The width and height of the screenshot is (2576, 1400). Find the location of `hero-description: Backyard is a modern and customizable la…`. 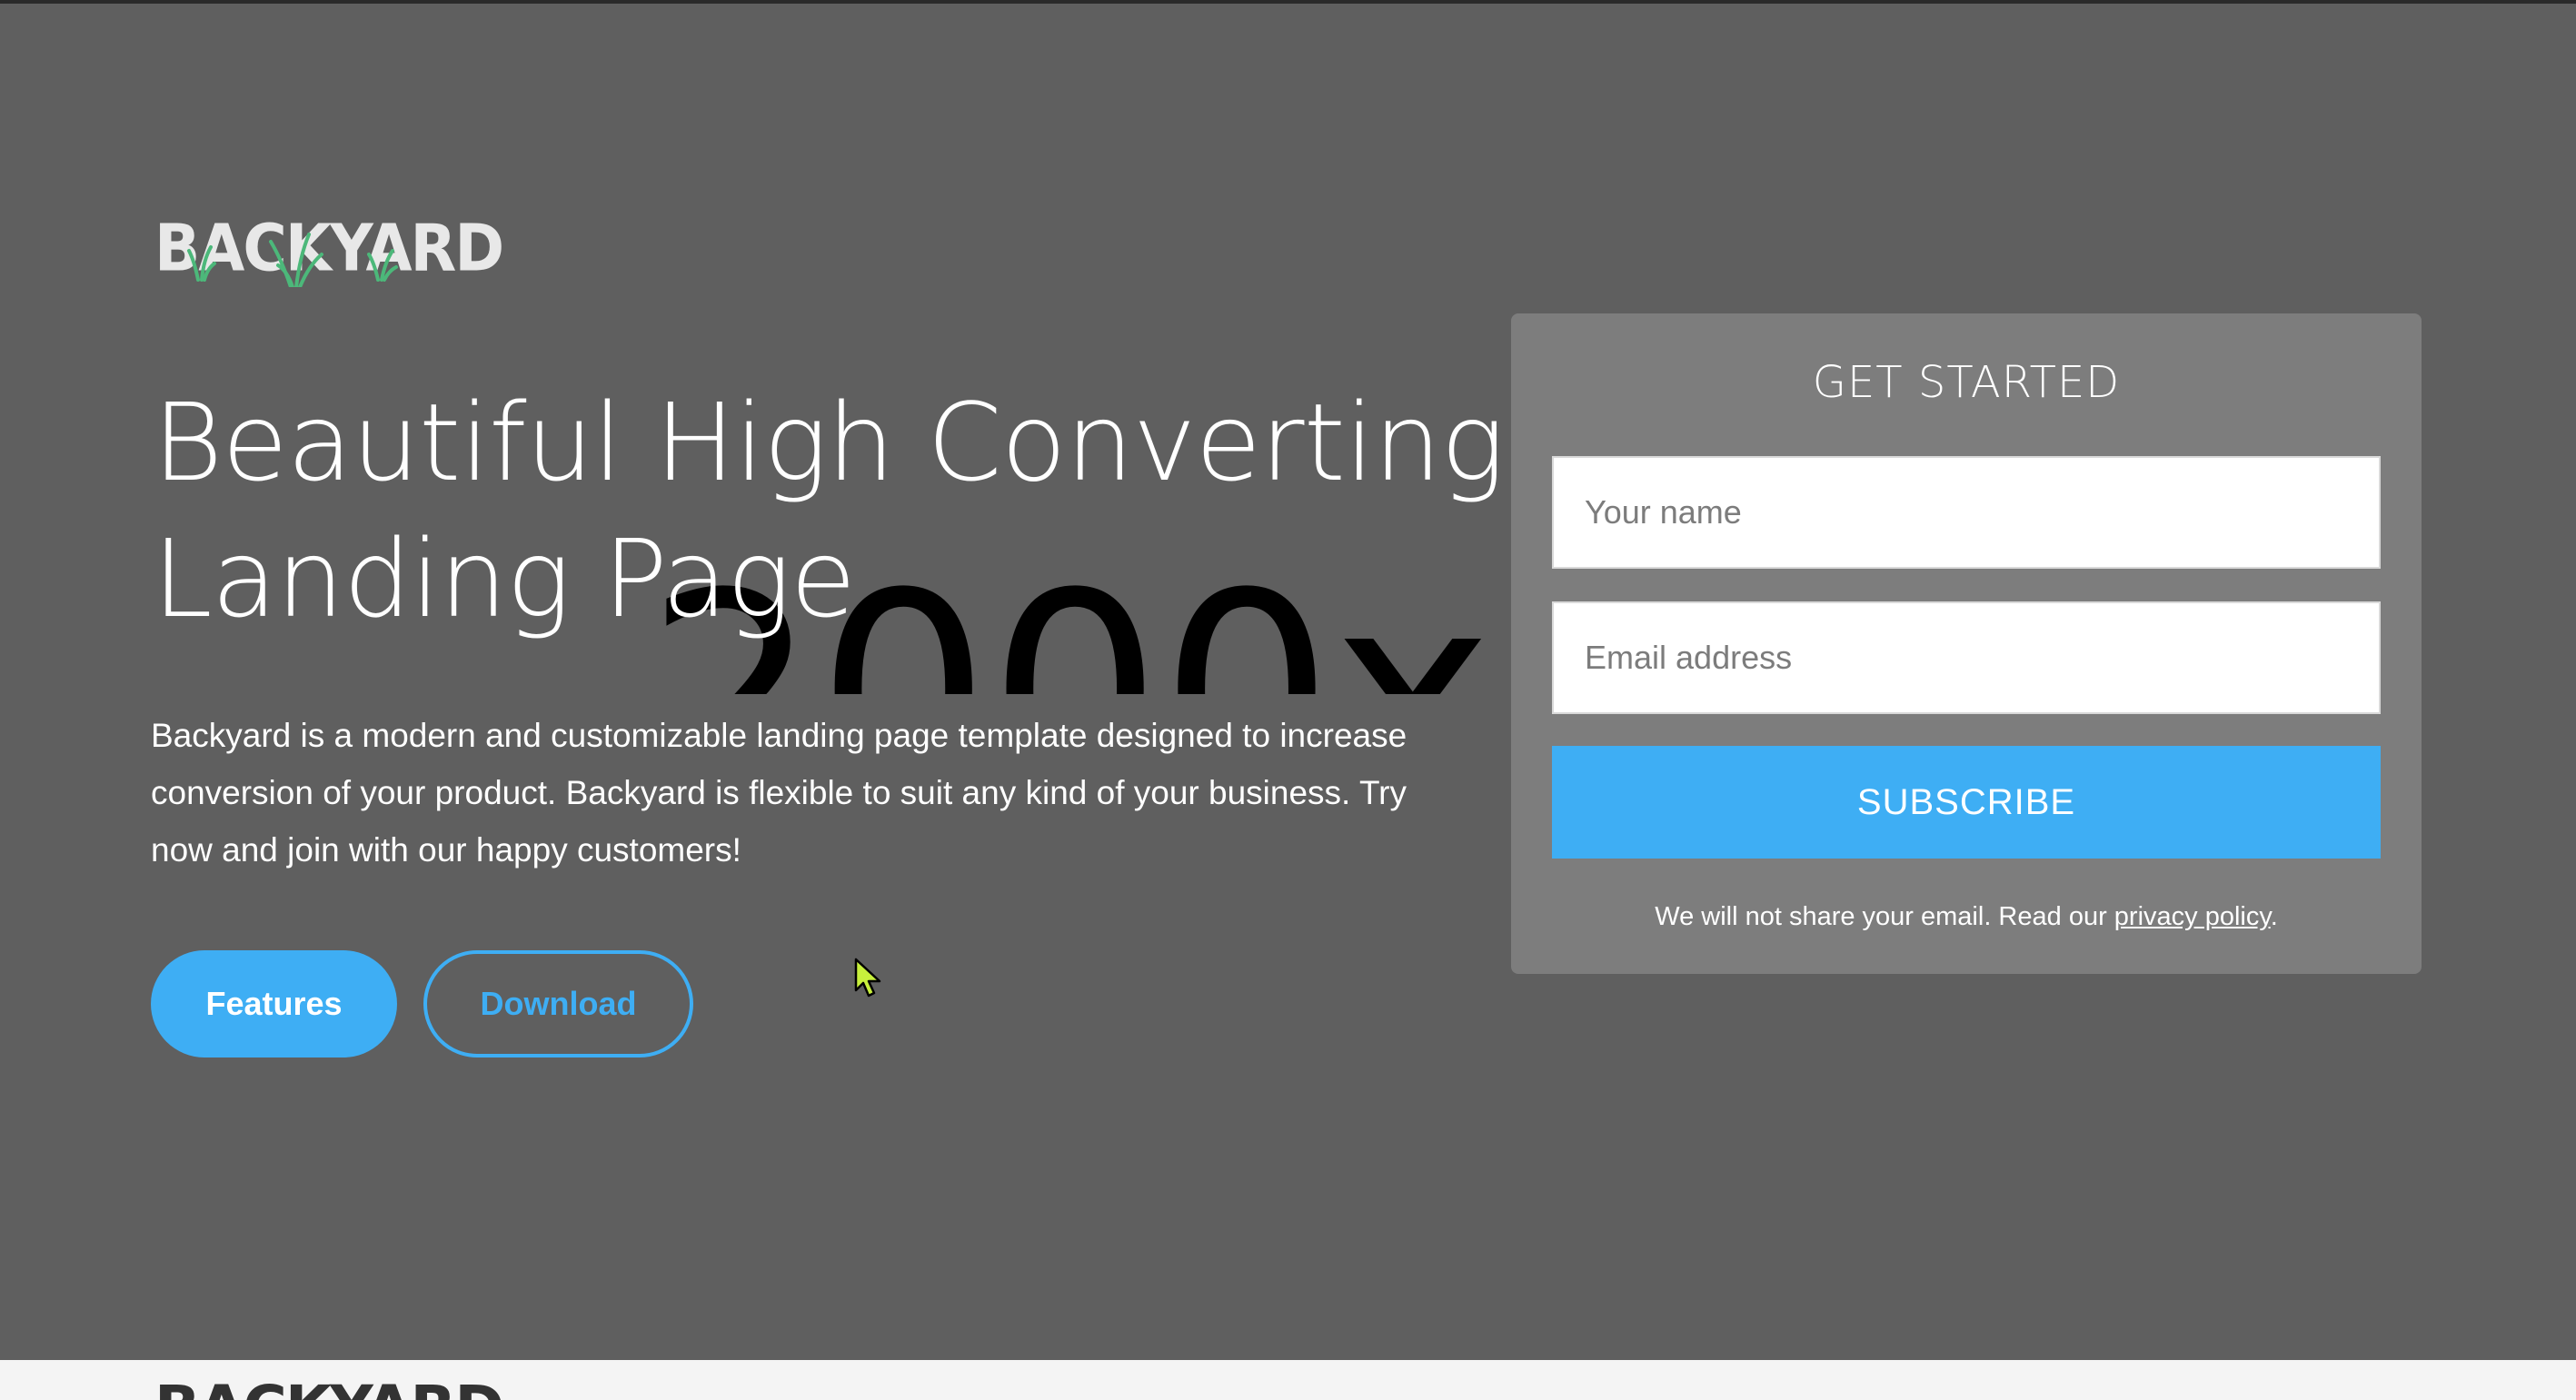

hero-description: Backyard is a modern and customizable la… is located at coordinates (779, 793).